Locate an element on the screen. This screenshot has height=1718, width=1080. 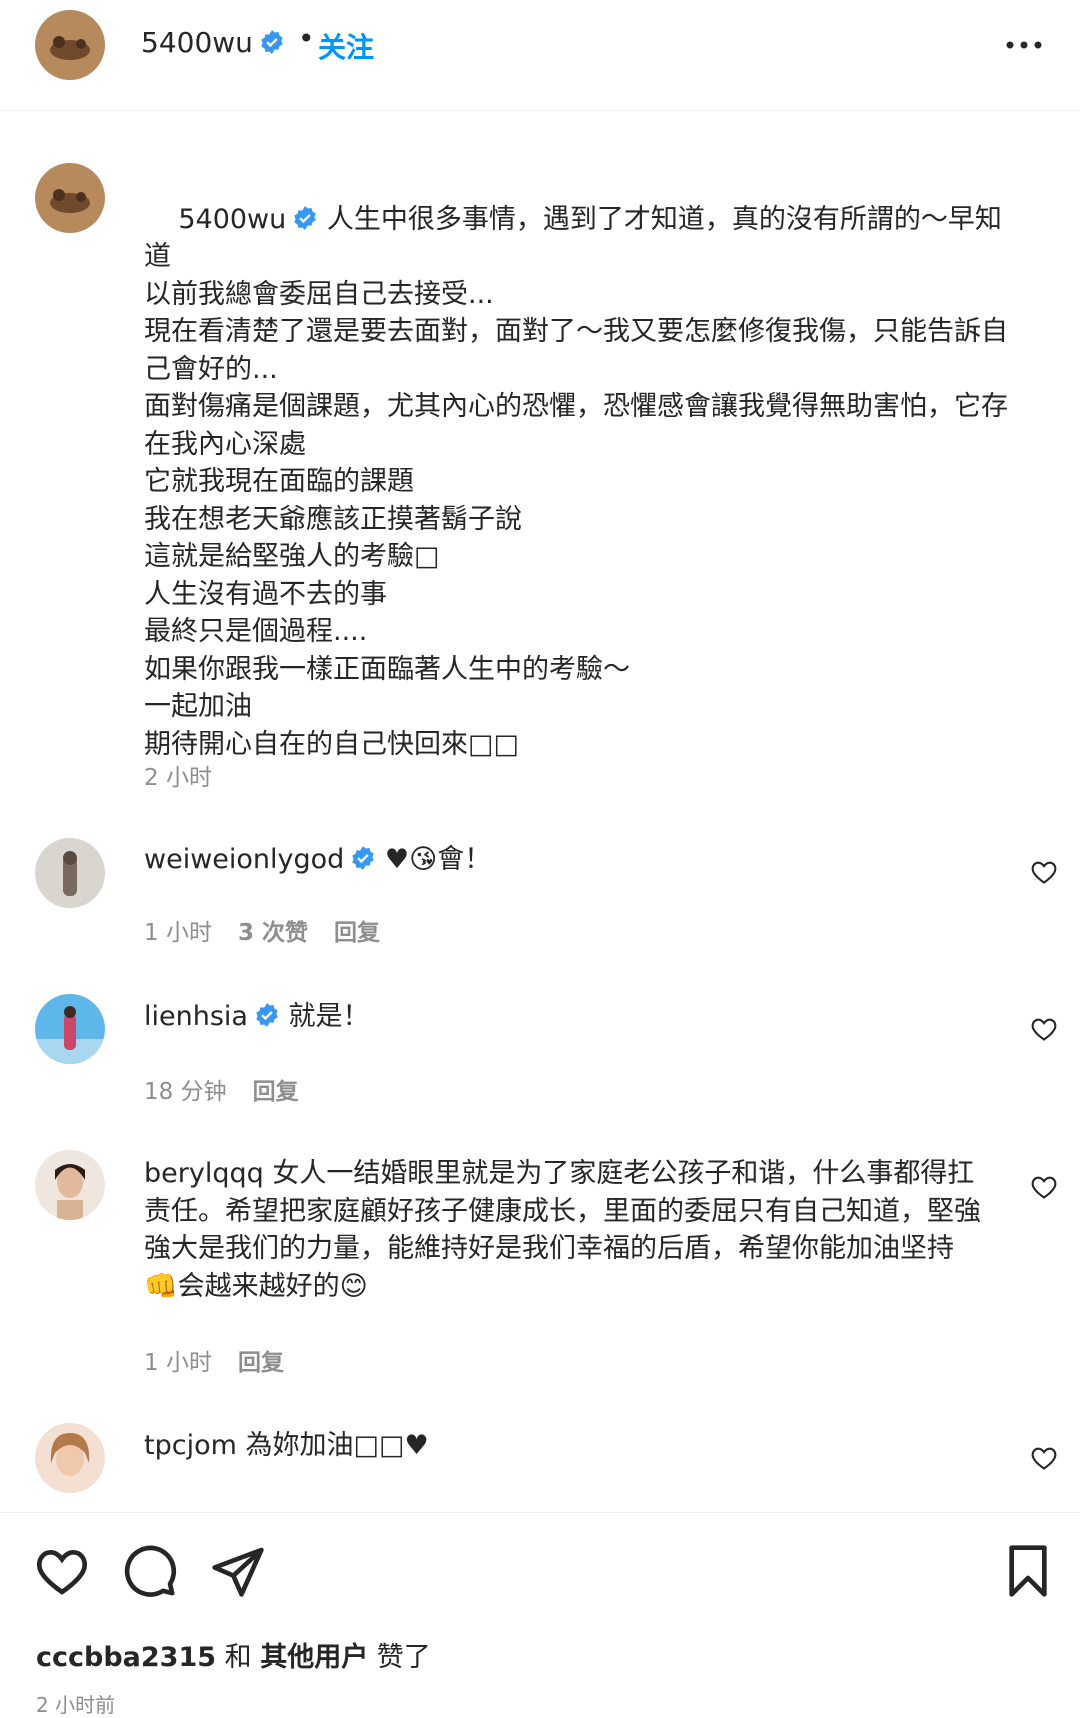
comment-username: berylqqq is located at coordinates (204, 1173).